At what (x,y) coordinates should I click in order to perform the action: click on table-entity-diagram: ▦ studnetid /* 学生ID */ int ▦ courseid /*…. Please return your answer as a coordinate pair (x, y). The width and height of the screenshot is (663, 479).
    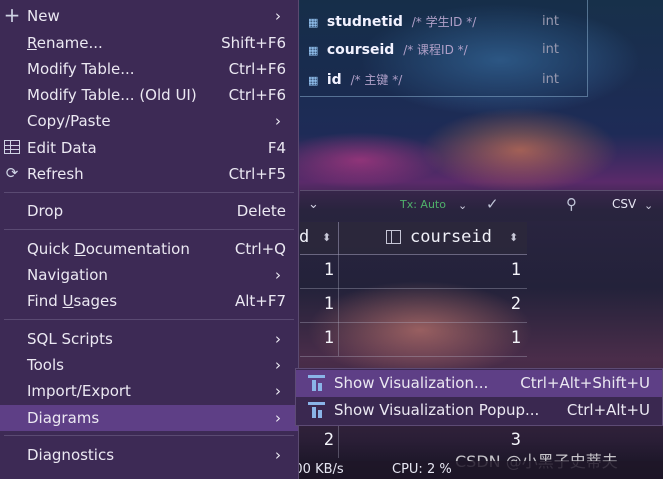
    Looking at the image, I should click on (444, 48).